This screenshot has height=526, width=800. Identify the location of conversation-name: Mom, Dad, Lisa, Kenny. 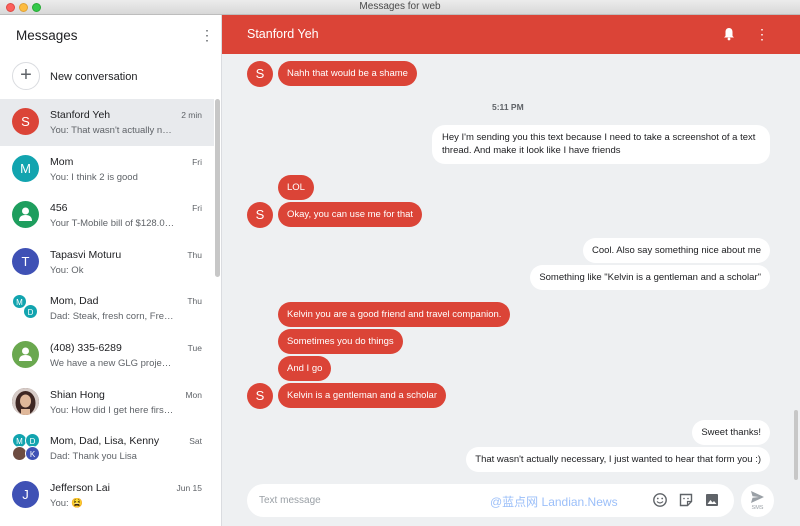
(105, 441).